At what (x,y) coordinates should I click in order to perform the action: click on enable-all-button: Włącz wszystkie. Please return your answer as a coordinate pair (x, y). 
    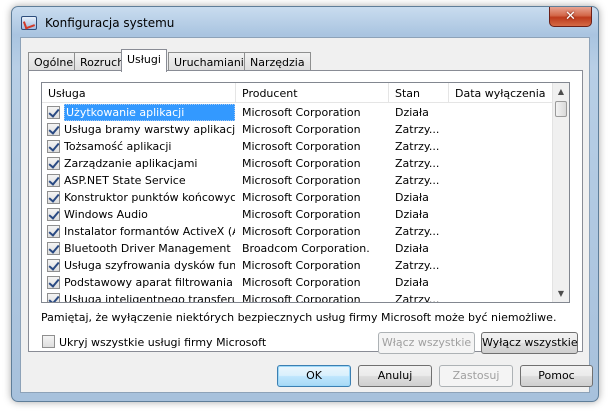
    Looking at the image, I should click on (426, 343).